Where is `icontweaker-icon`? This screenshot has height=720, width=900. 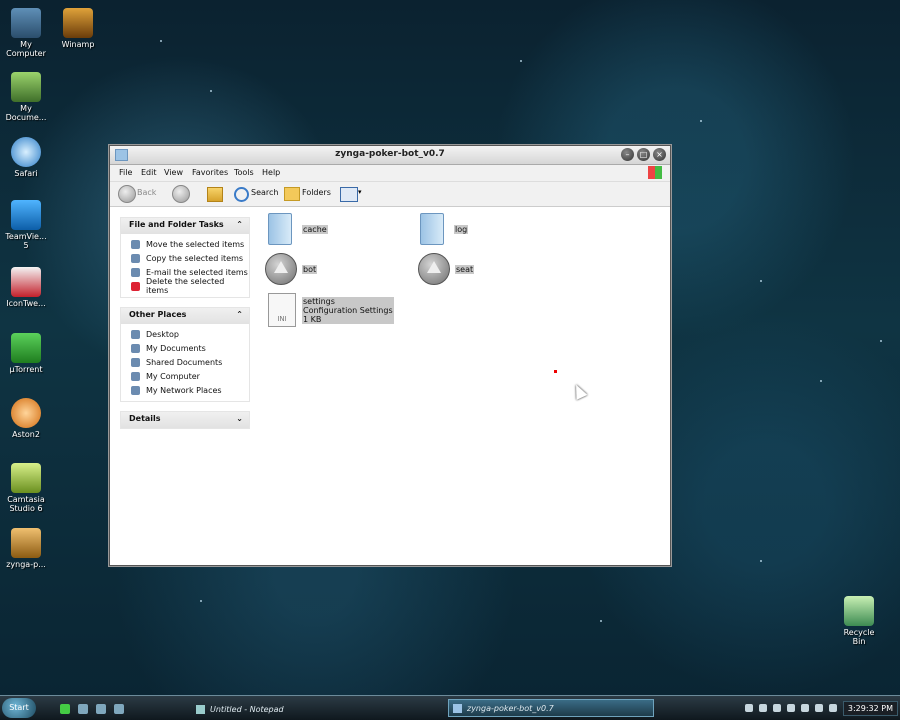
icontweaker-icon is located at coordinates (26, 282).